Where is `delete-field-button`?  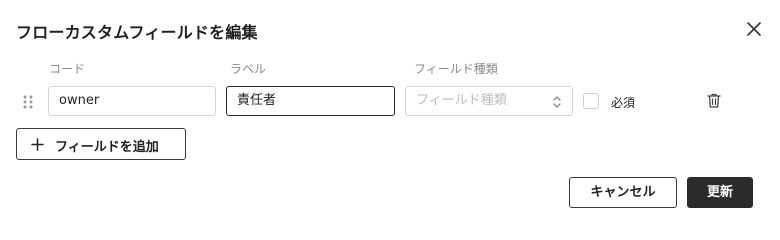 delete-field-button is located at coordinates (714, 100).